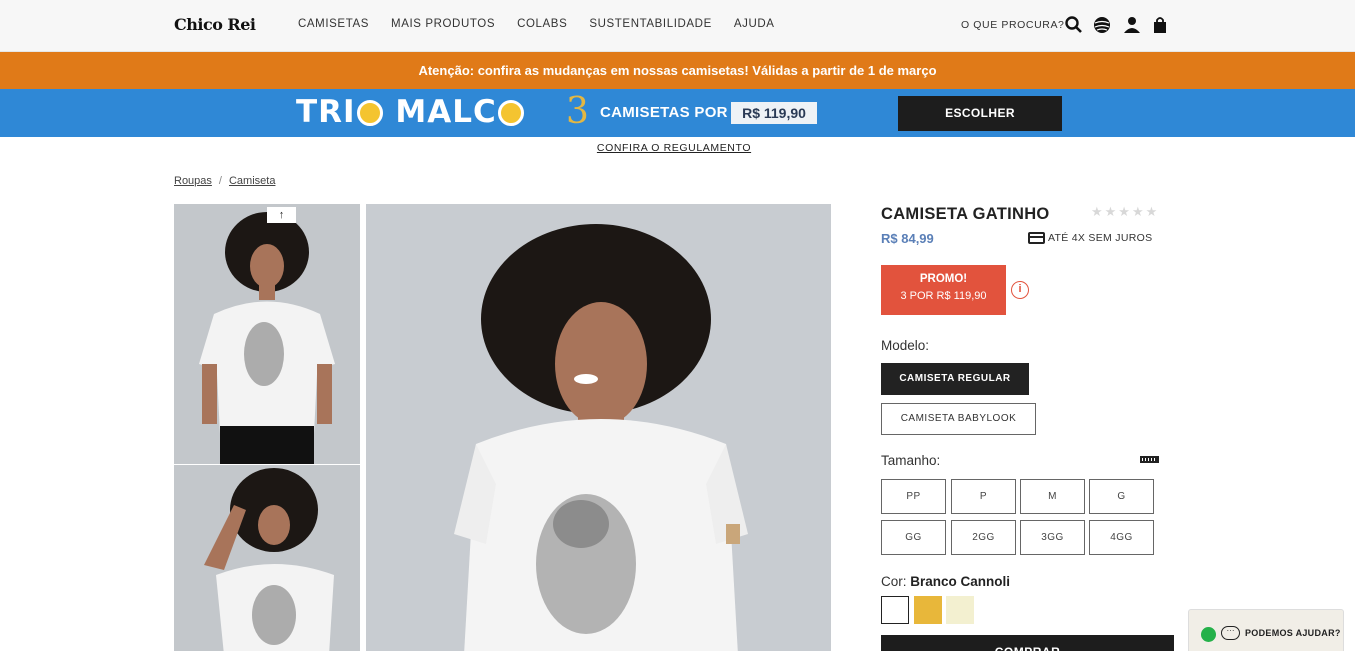  I want to click on size-option-4gg: 4GG, so click(1121, 537).